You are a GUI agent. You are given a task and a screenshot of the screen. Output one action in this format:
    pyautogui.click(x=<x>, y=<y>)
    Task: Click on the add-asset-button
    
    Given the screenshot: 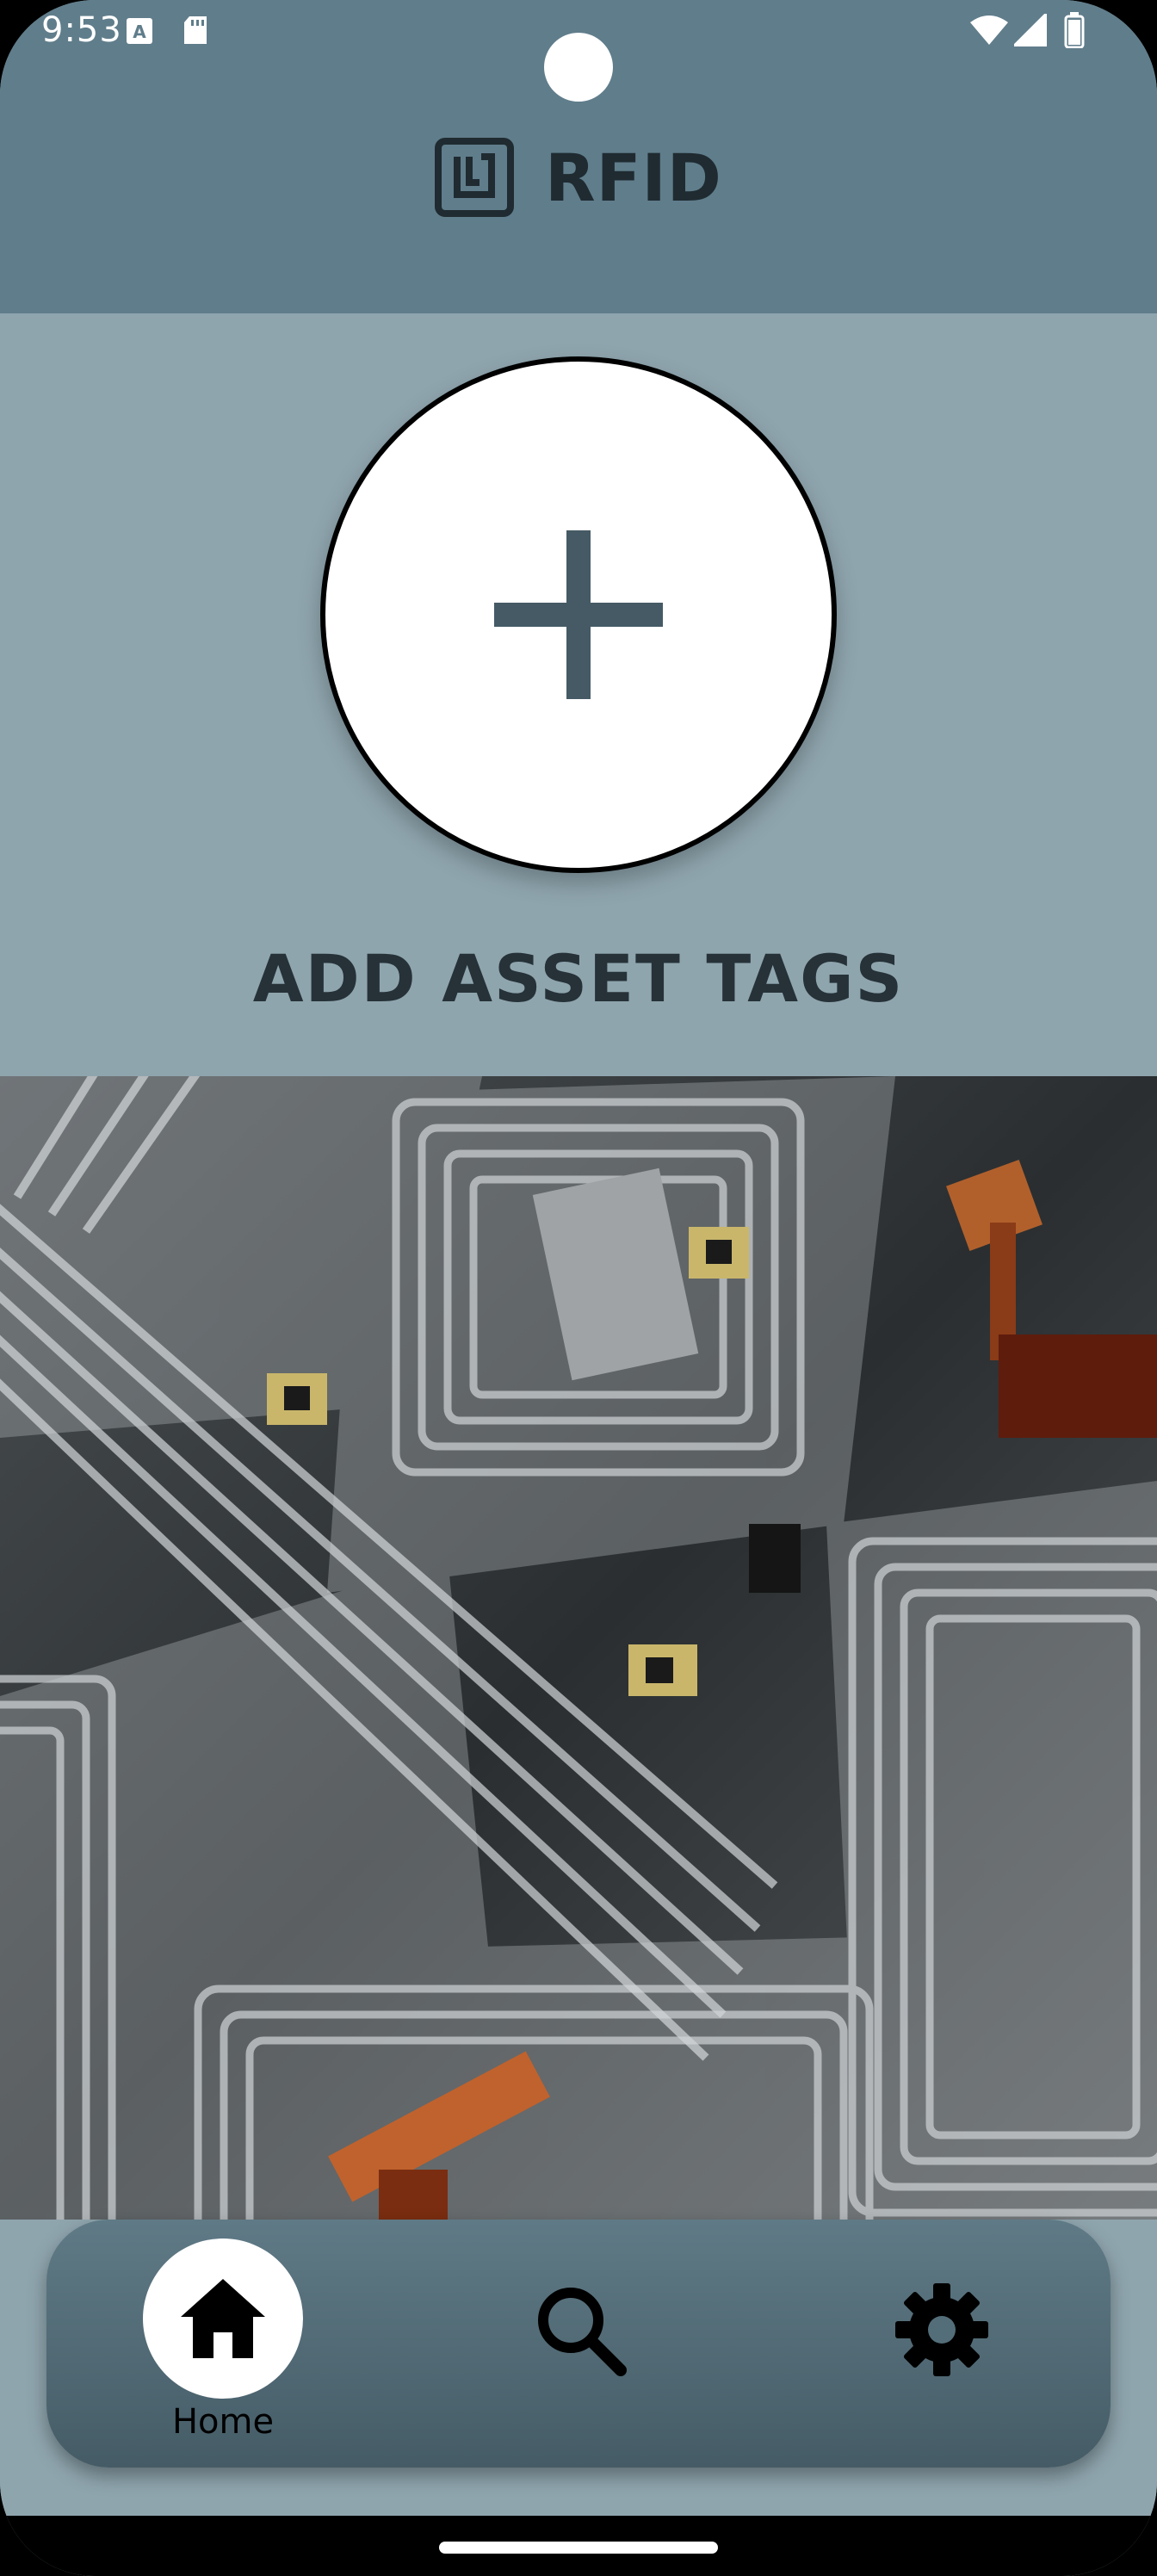 What is the action you would take?
    pyautogui.click(x=579, y=614)
    